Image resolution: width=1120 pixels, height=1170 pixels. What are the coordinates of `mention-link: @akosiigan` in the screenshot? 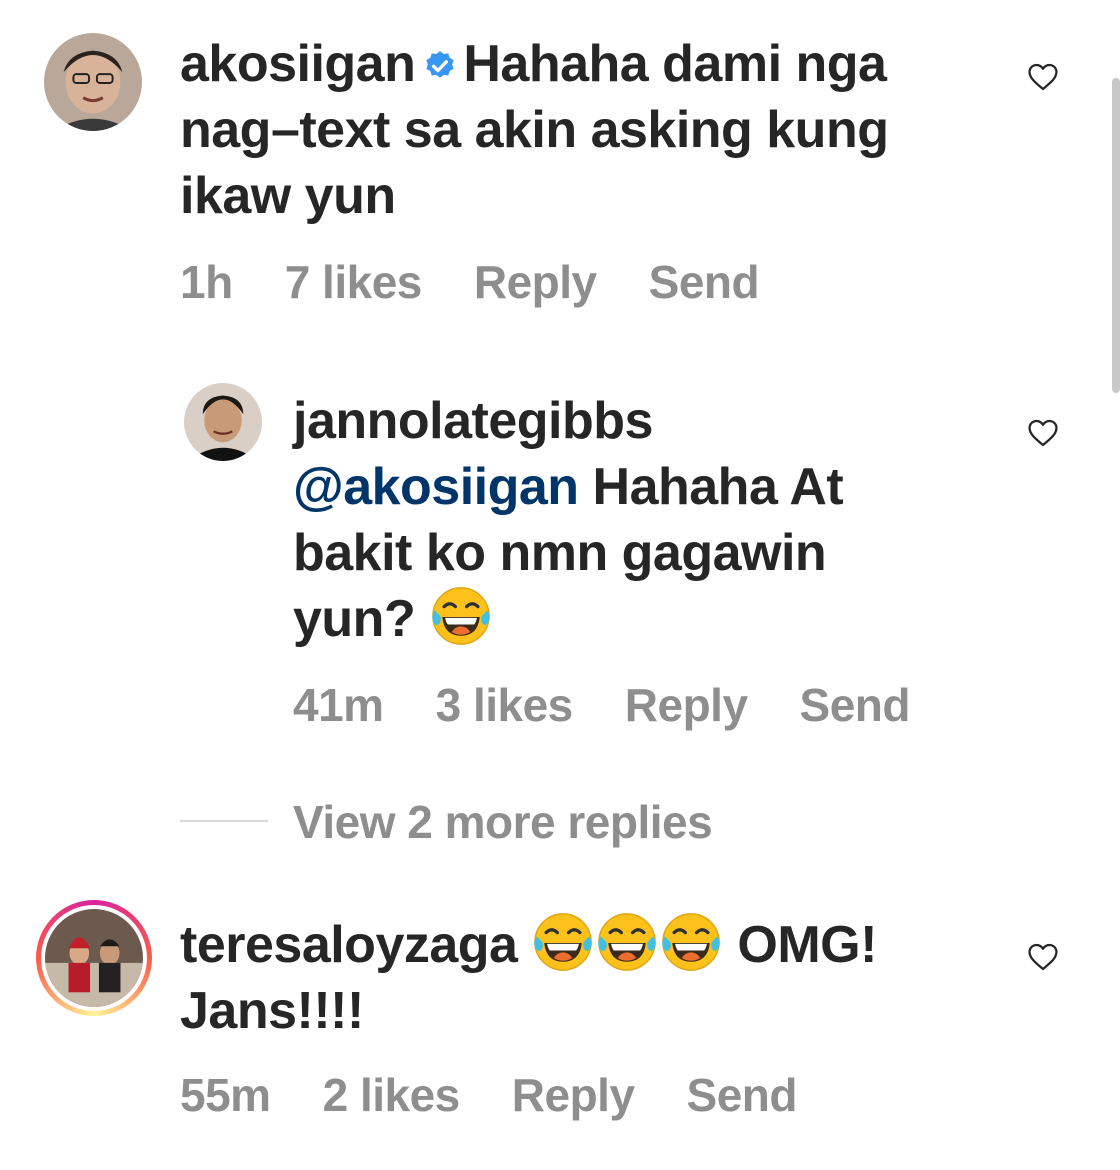 It's located at (436, 487).